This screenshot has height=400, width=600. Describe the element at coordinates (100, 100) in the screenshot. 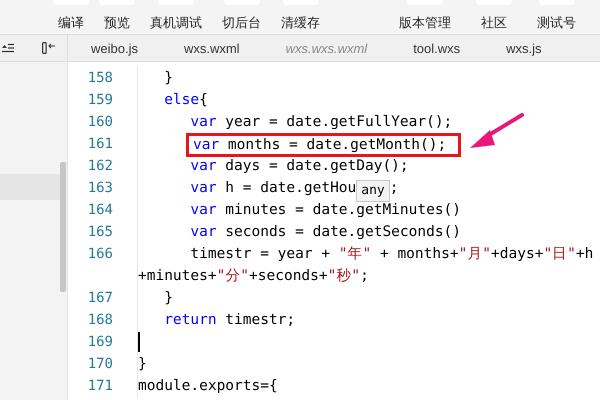

I see `line-number: 159` at that location.